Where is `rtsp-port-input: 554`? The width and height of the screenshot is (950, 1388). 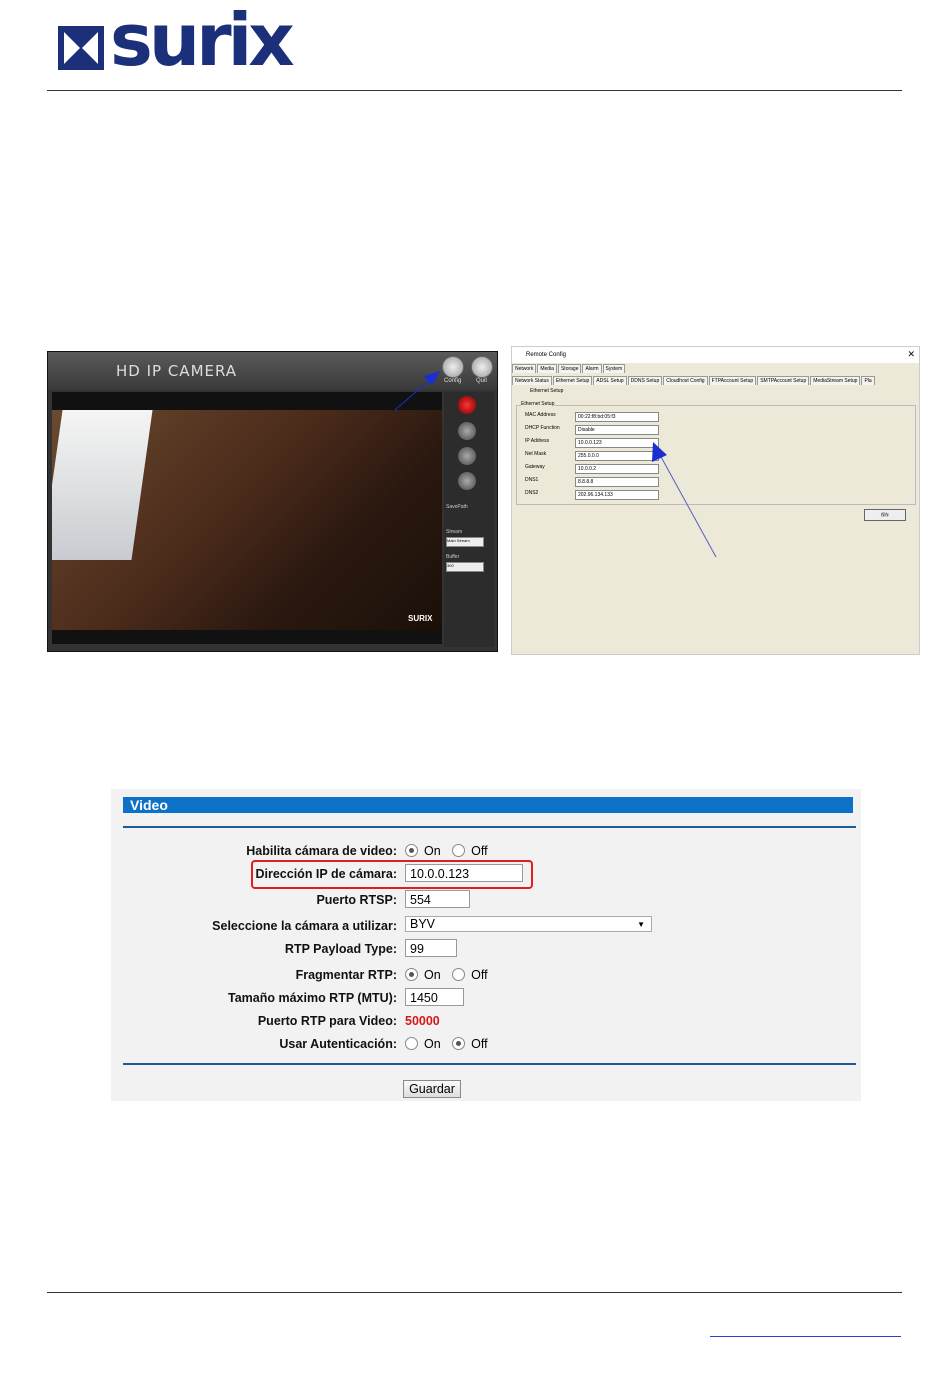 rtsp-port-input: 554 is located at coordinates (437, 899).